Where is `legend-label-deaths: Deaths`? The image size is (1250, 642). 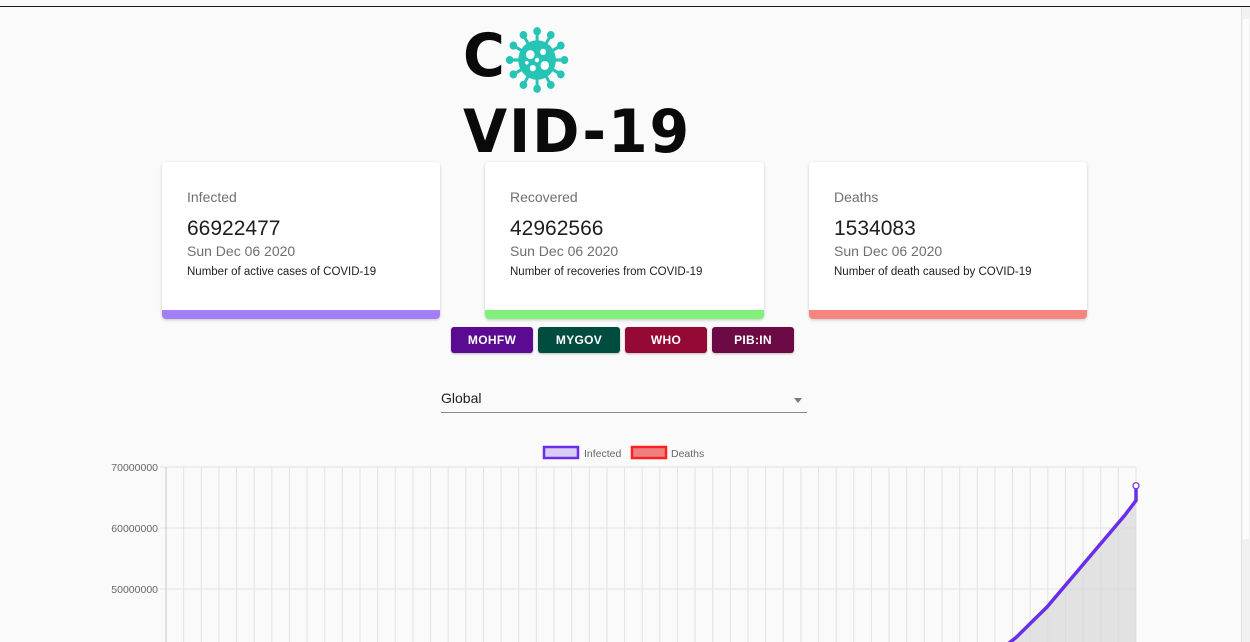 legend-label-deaths: Deaths is located at coordinates (687, 454).